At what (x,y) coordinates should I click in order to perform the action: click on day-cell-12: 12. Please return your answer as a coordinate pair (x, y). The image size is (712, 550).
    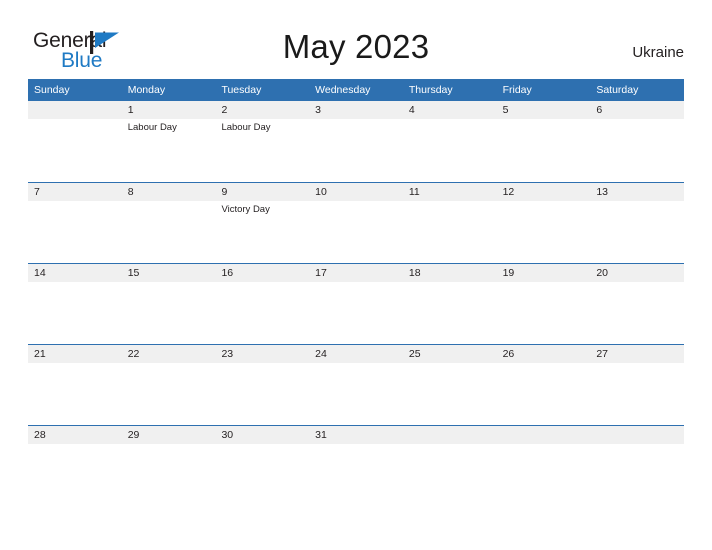
    Looking at the image, I should click on (544, 223).